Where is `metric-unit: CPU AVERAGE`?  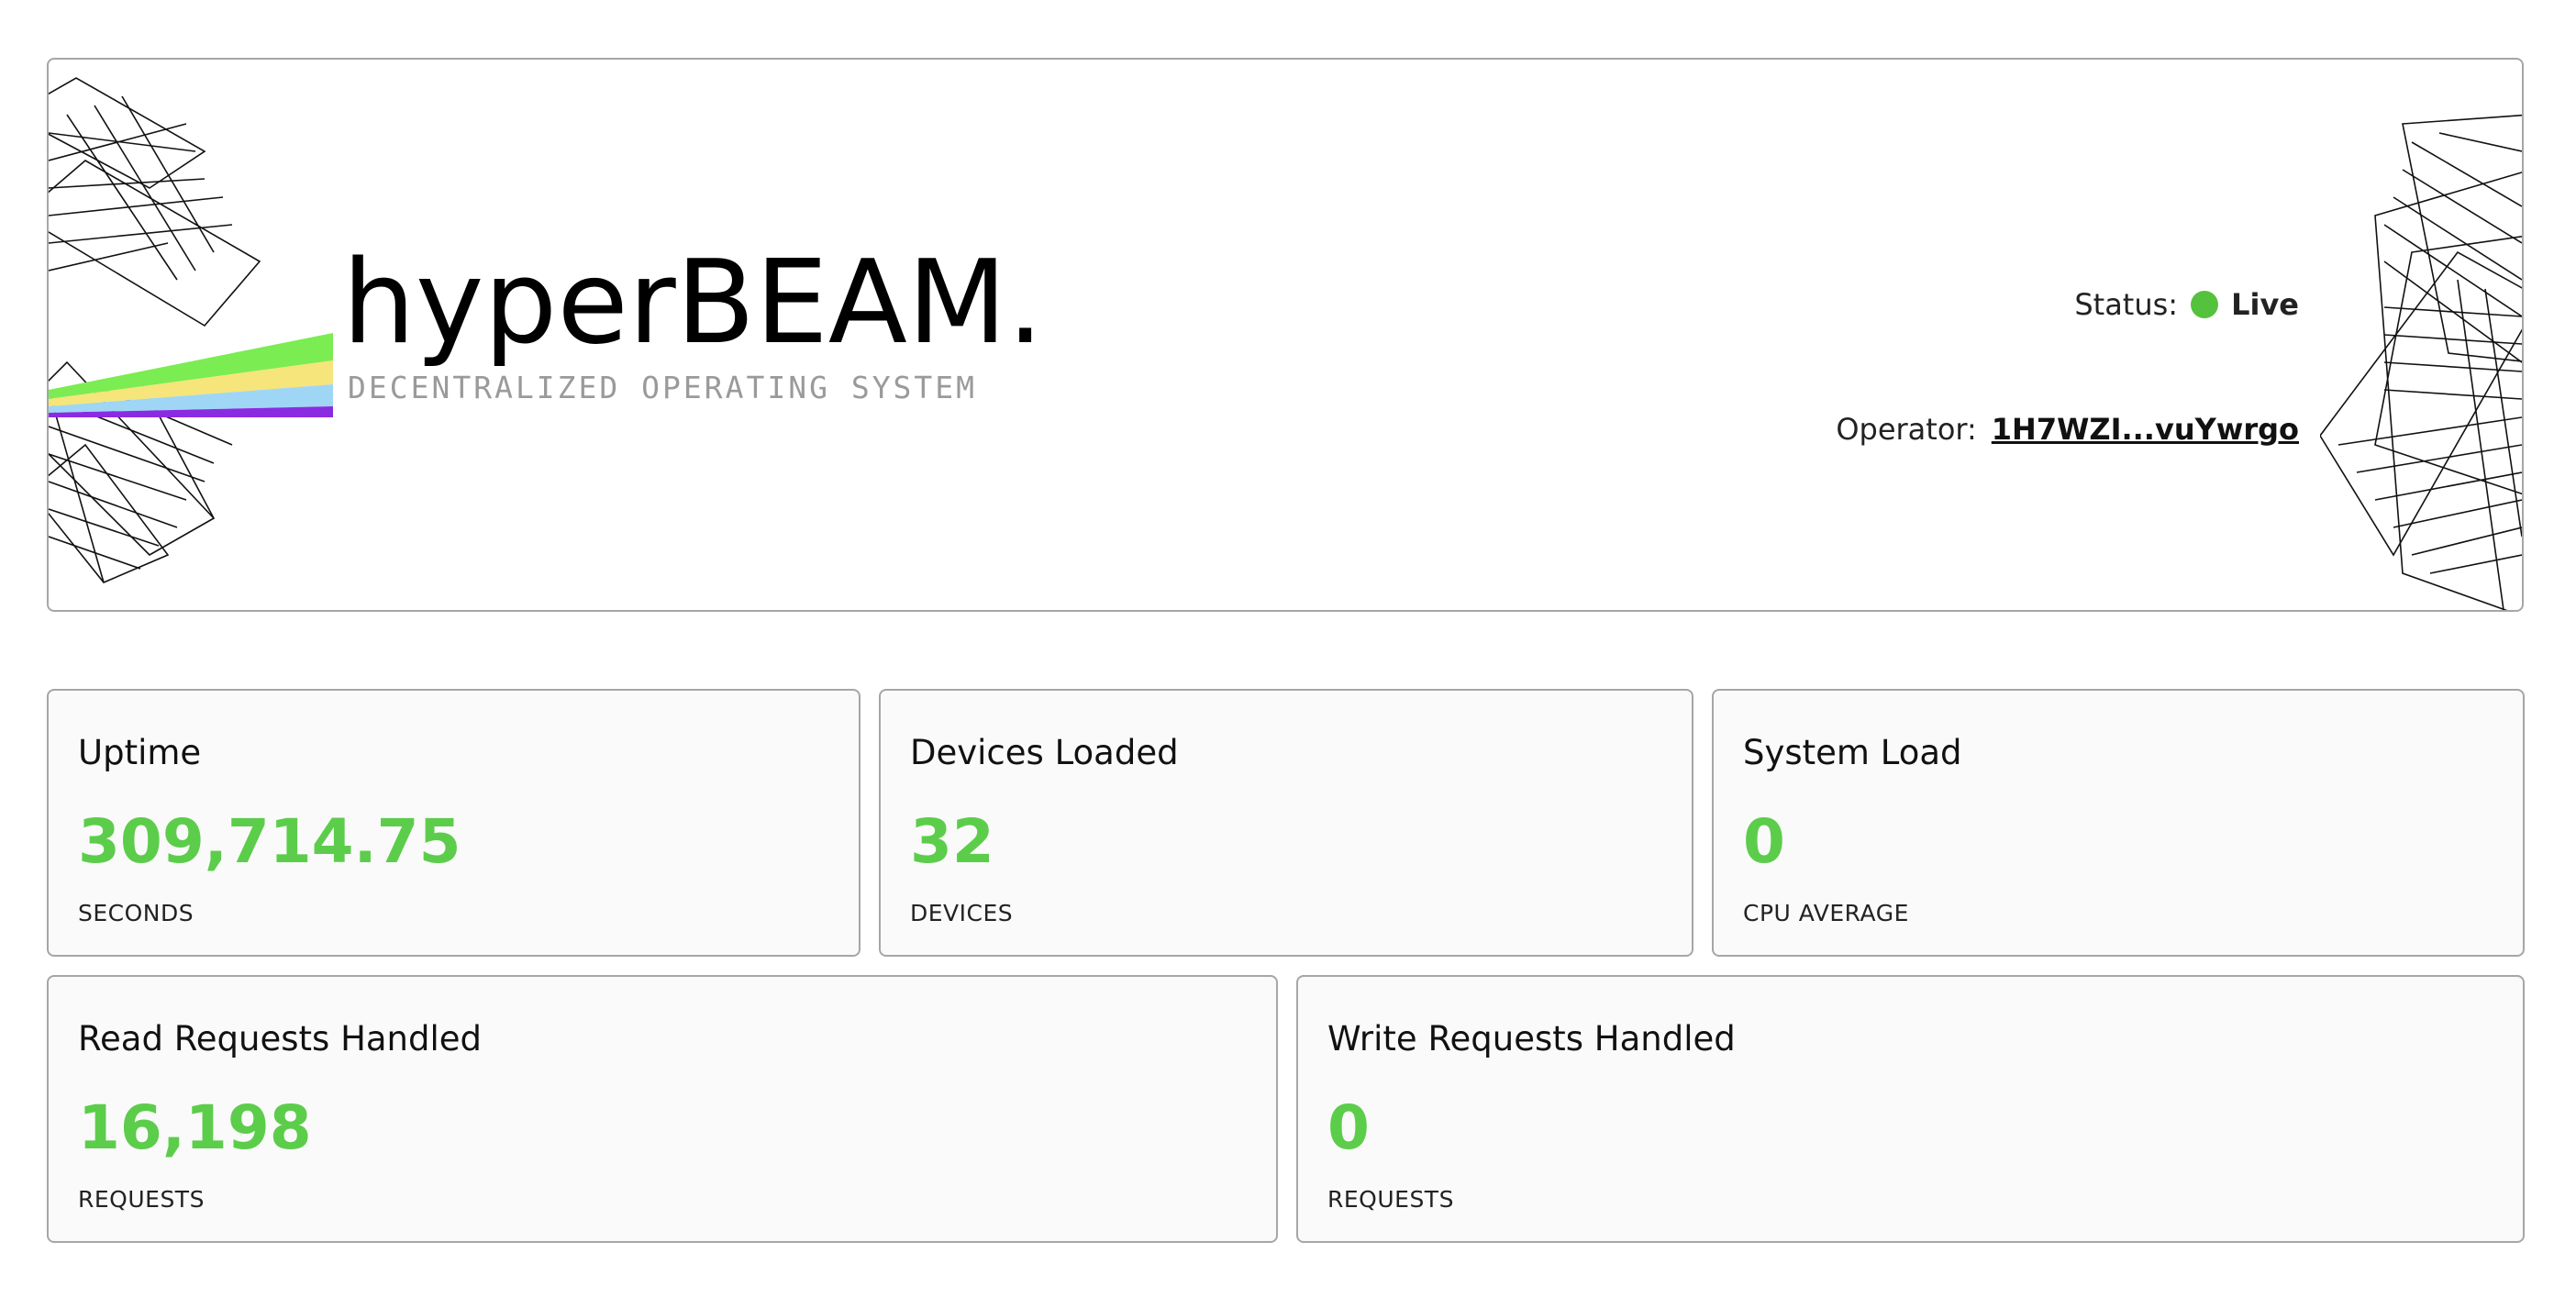 metric-unit: CPU AVERAGE is located at coordinates (1826, 913).